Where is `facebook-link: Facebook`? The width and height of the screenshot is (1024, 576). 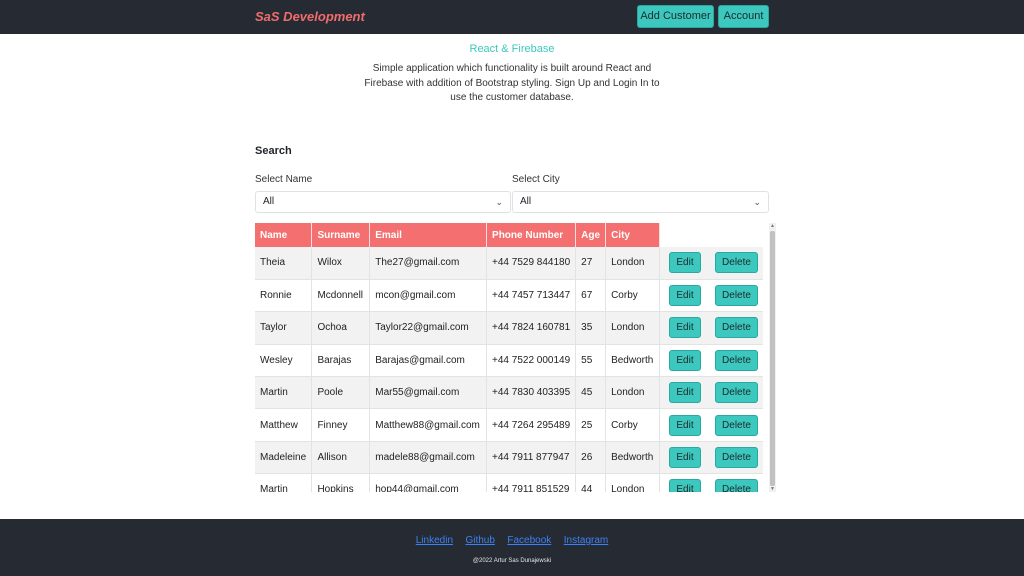 facebook-link: Facebook is located at coordinates (529, 540).